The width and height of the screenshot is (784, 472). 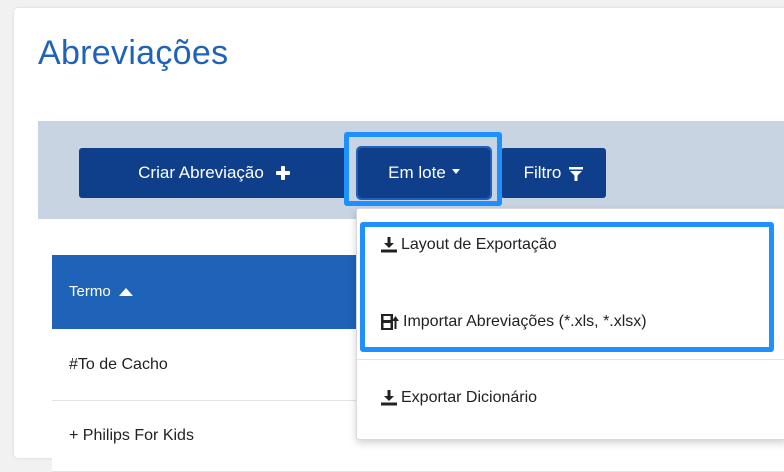 I want to click on page-title: Abreviações, so click(x=133, y=53).